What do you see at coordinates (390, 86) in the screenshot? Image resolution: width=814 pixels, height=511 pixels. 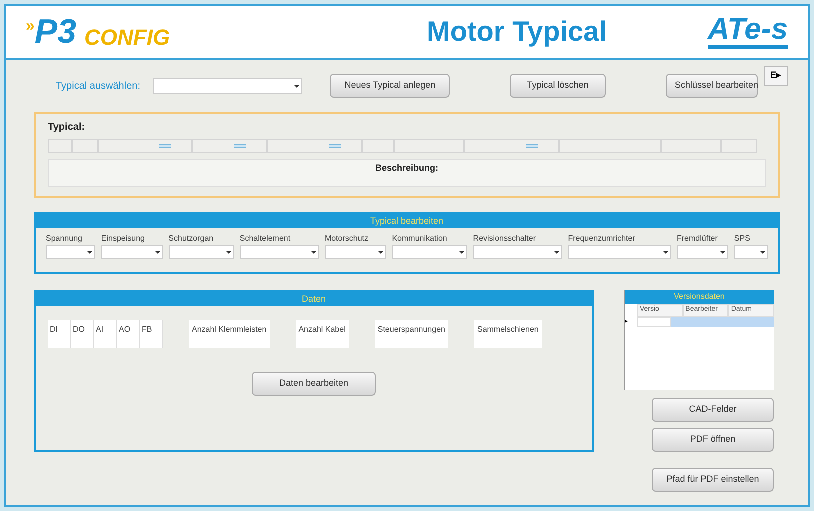 I see `action-button: Neues Typical anlegen` at bounding box center [390, 86].